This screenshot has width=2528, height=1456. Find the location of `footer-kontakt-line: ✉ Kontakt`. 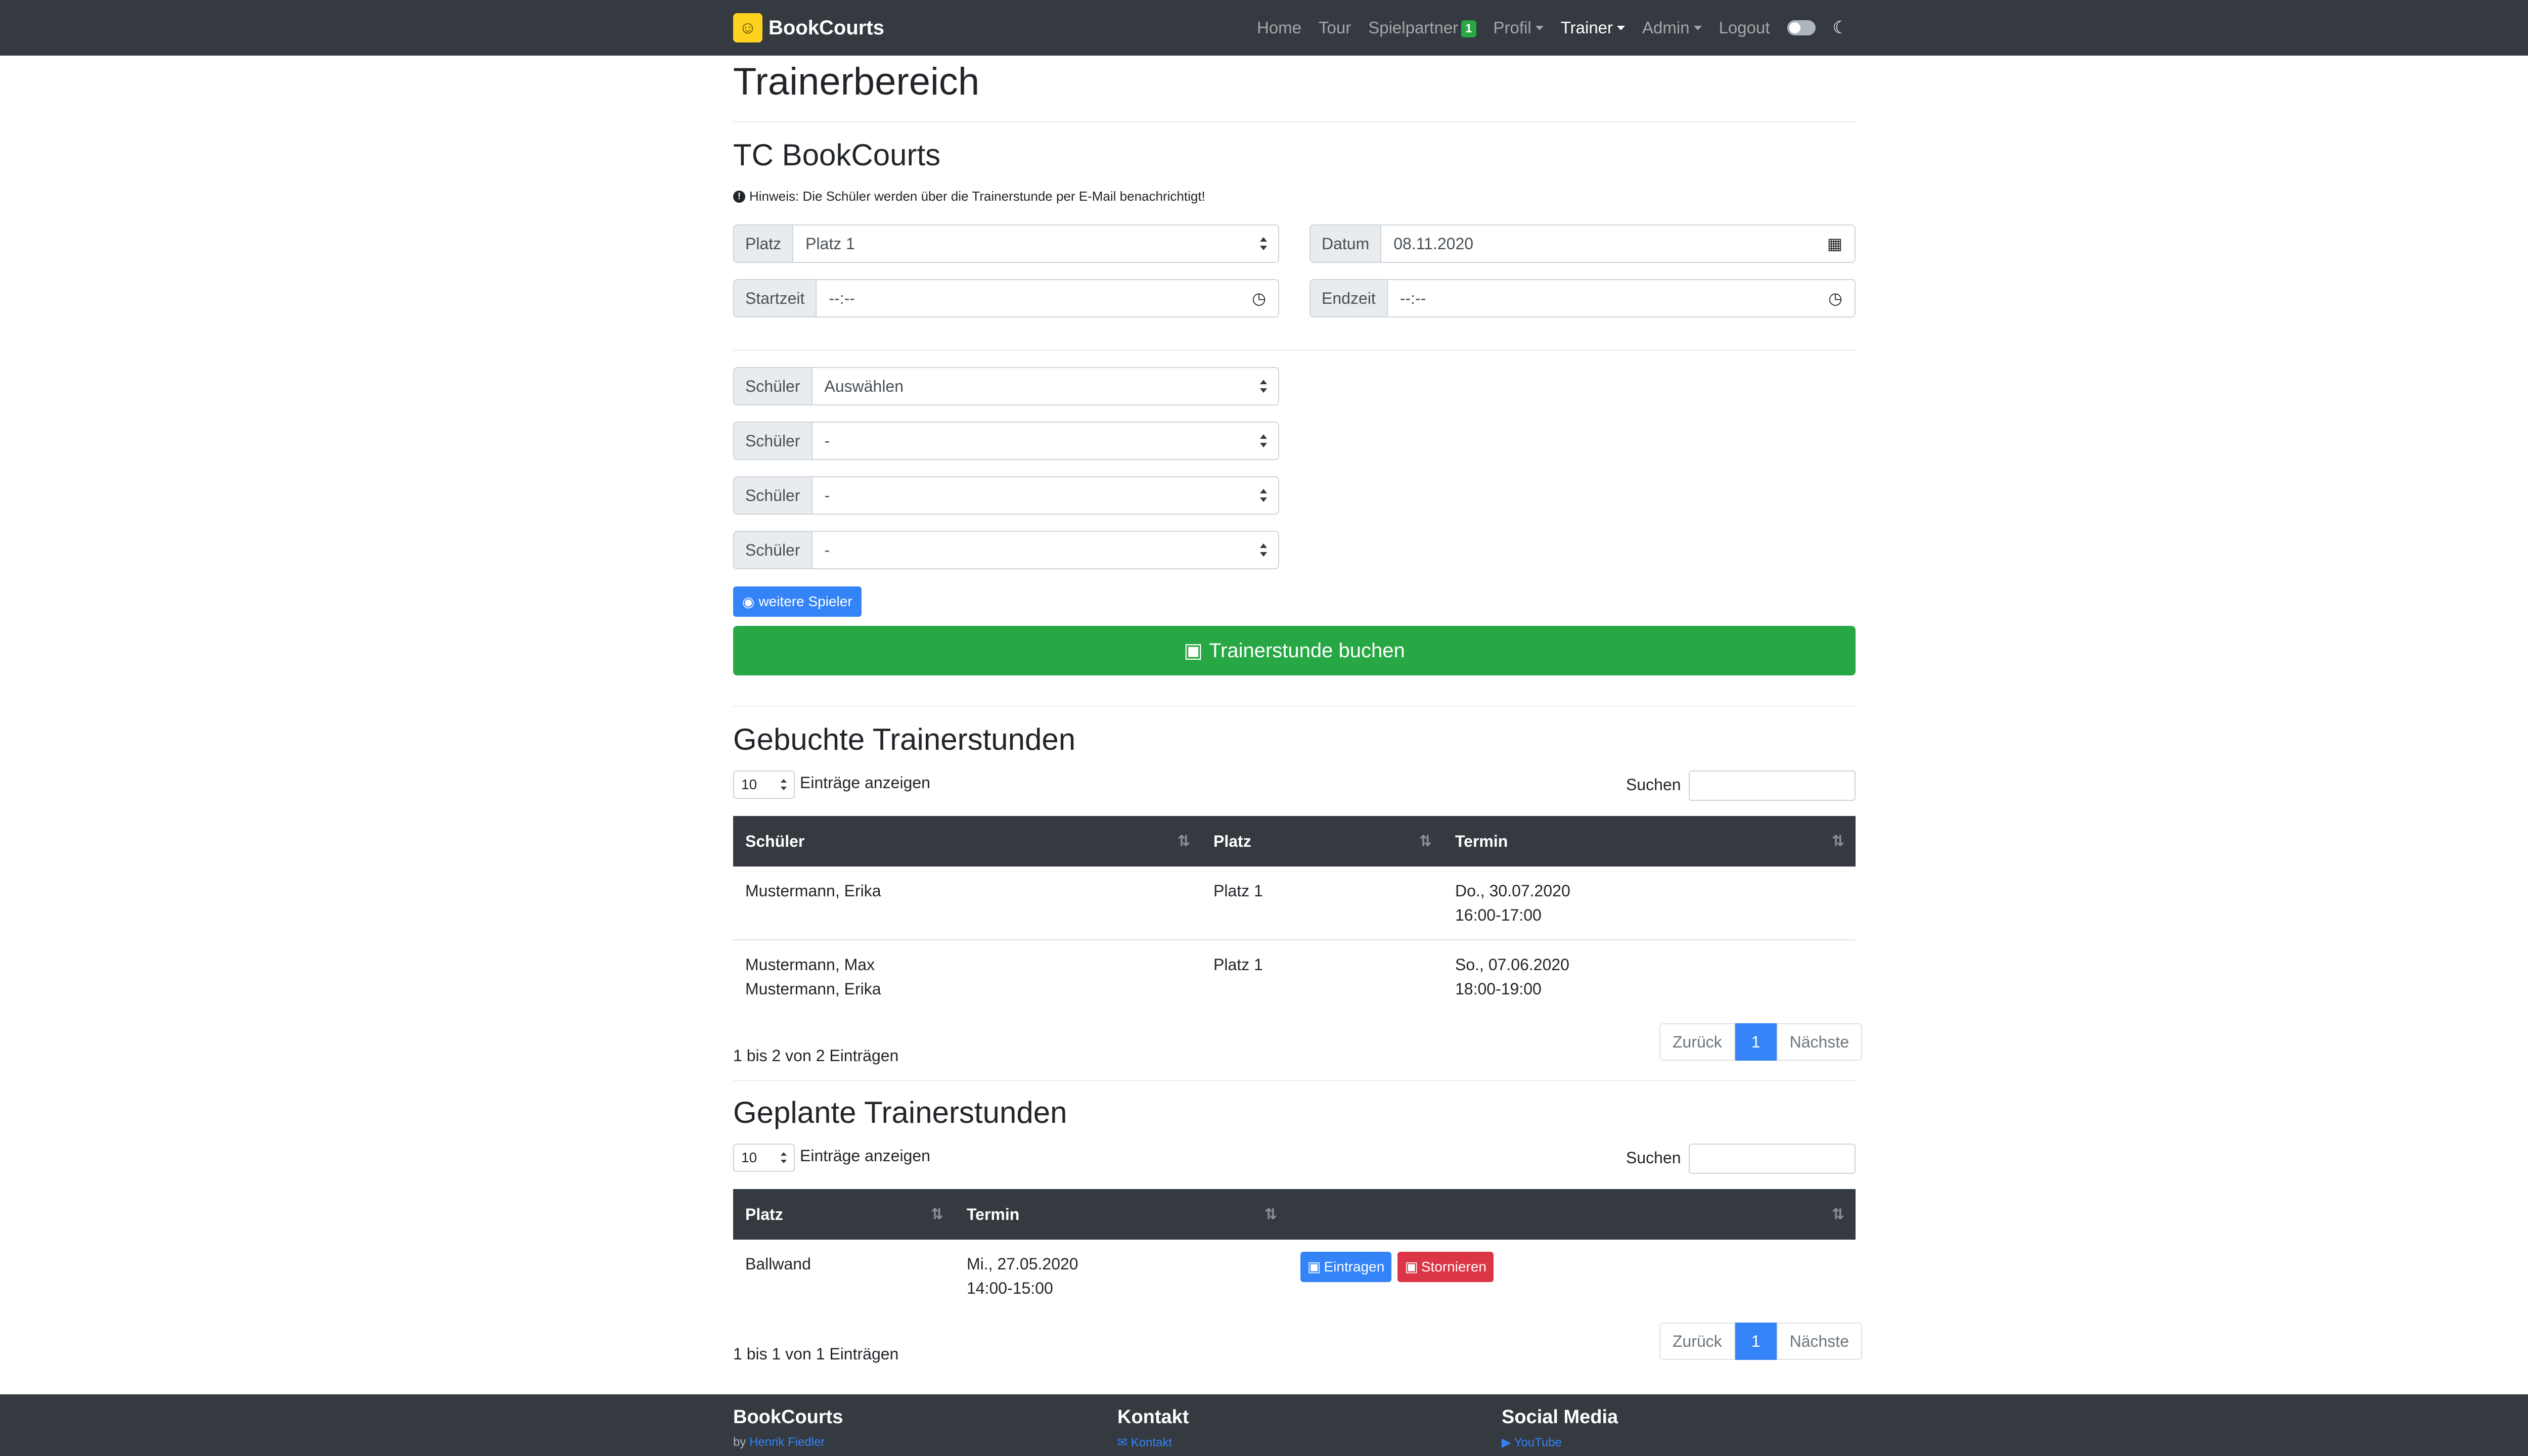

footer-kontakt-line: ✉ Kontakt is located at coordinates (1153, 1442).